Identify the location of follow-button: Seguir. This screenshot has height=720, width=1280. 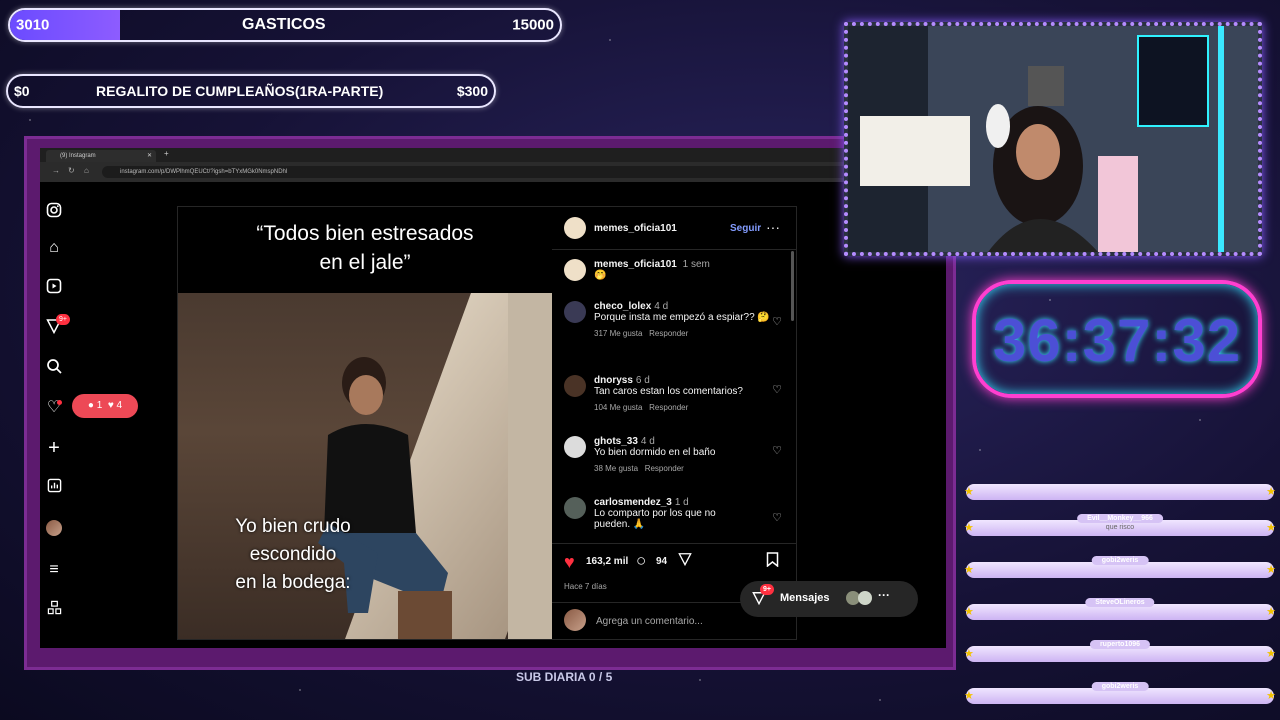
(745, 228).